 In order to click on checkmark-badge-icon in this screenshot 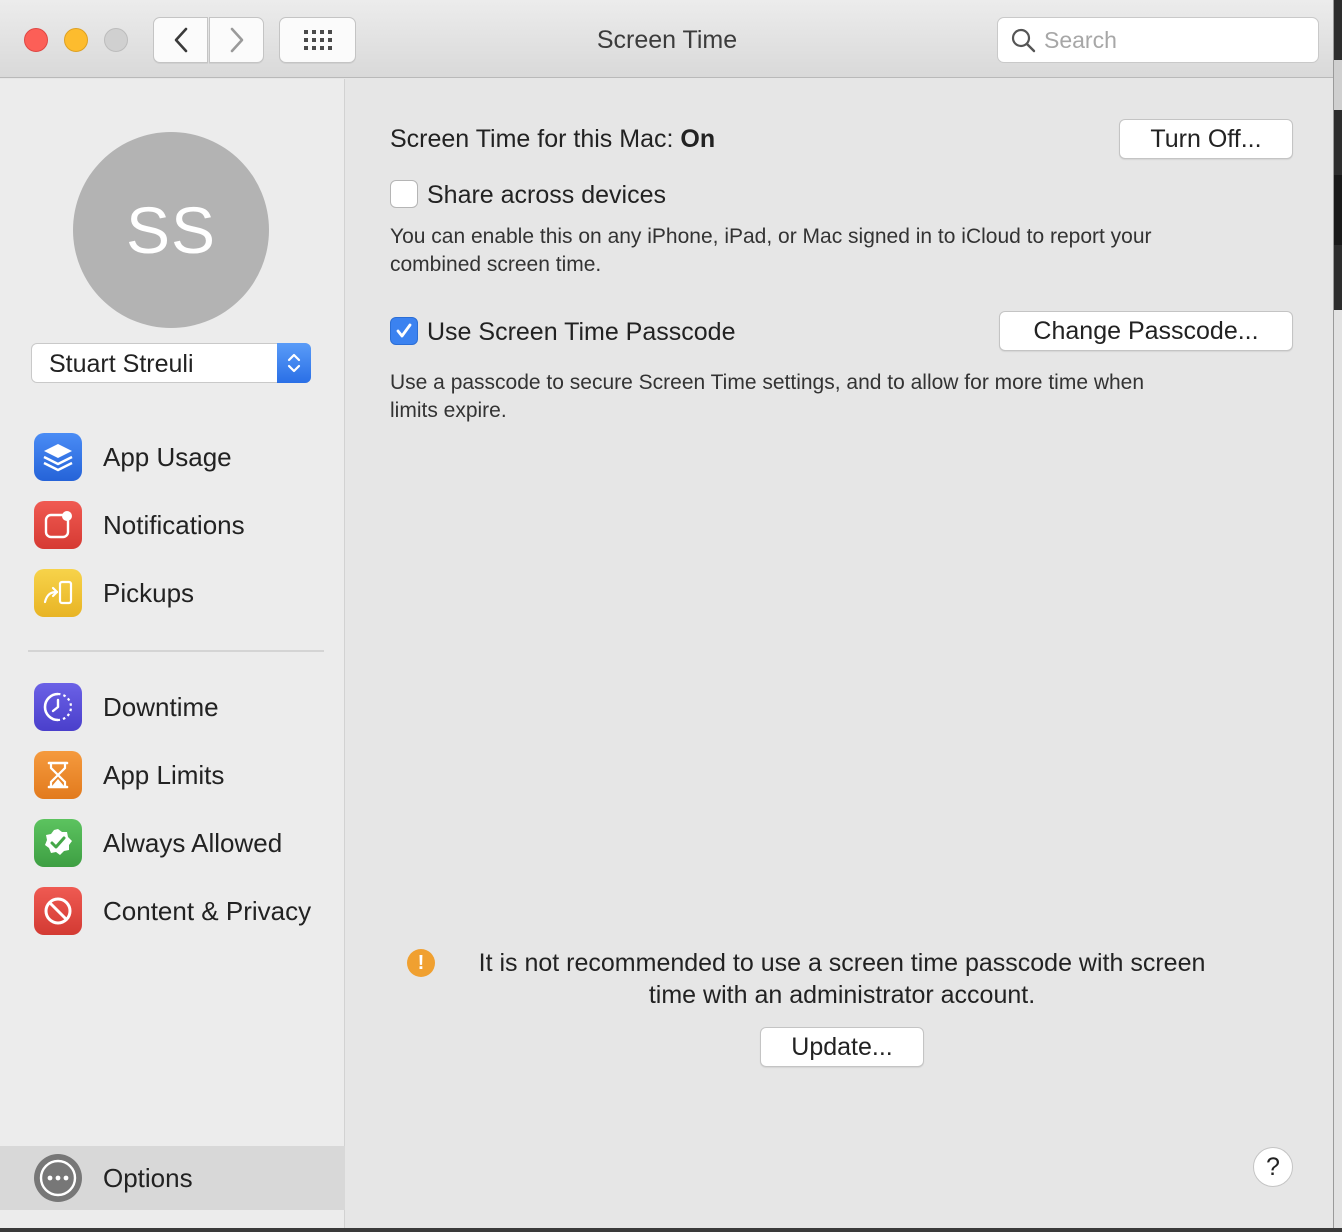, I will do `click(58, 843)`.